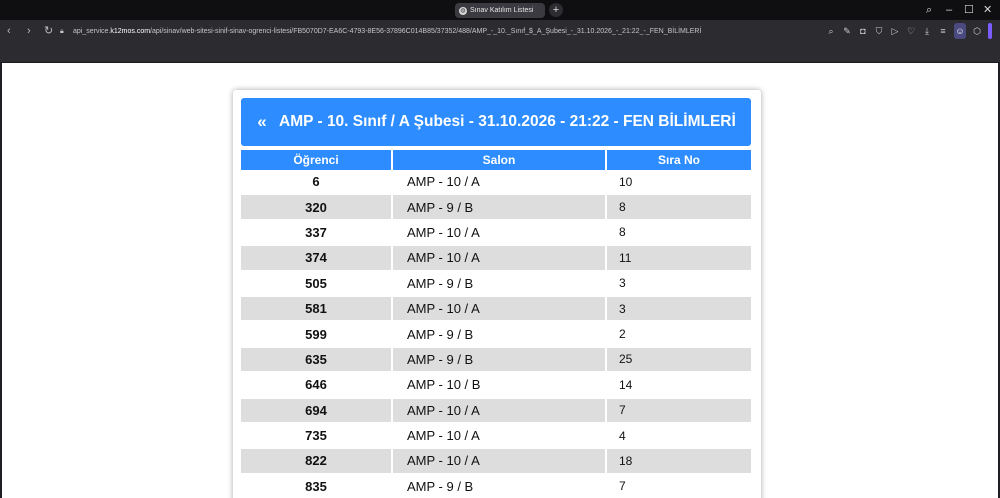  I want to click on browser-titlebar: ◍ Sınav Katılım Listesi + ⌕ – ☐ ✕, so click(500, 10).